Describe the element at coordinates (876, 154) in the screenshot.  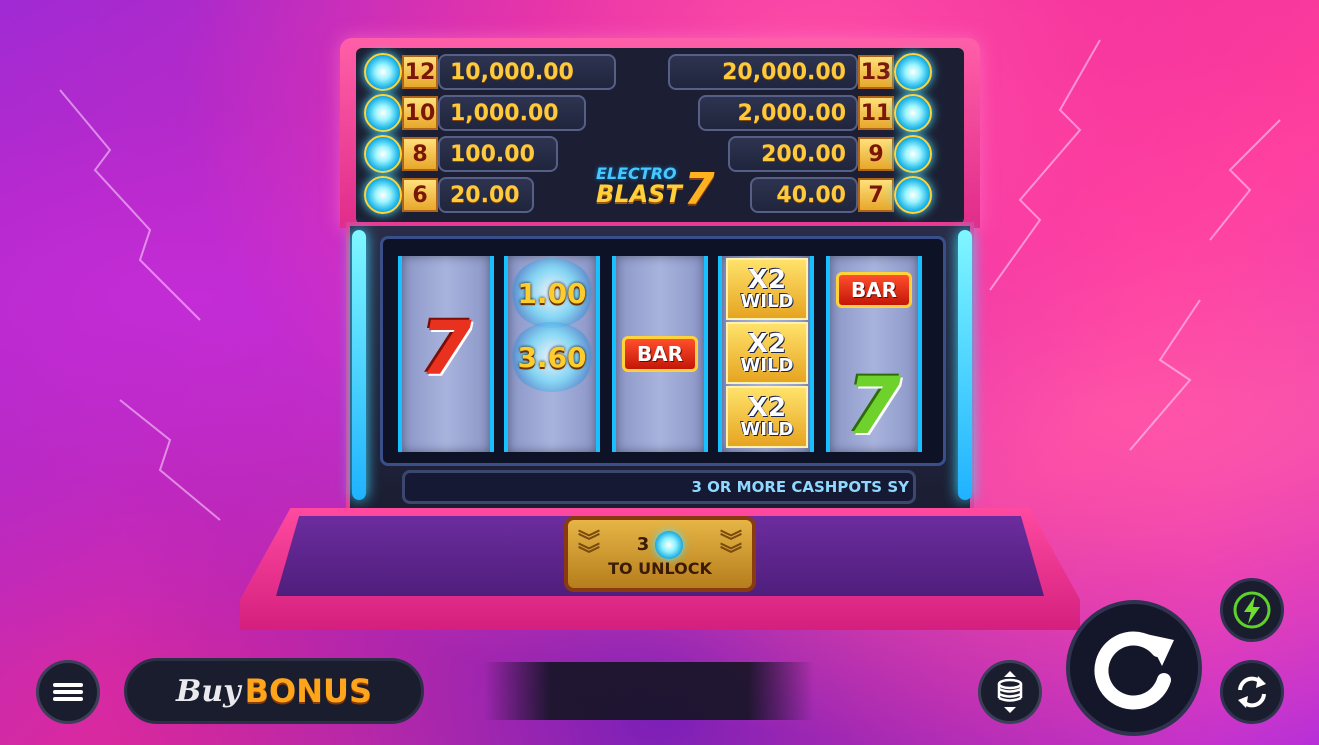
I see `jackpot-count: 9` at that location.